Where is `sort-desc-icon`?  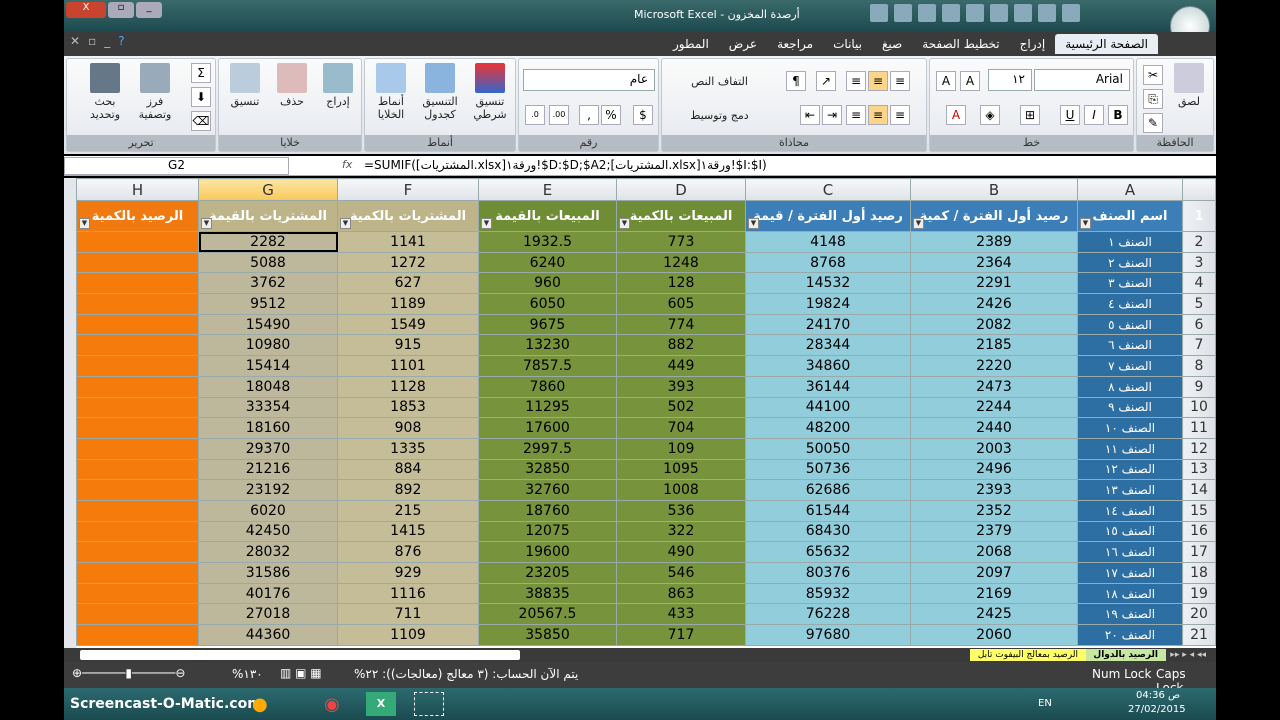 sort-desc-icon is located at coordinates (951, 13).